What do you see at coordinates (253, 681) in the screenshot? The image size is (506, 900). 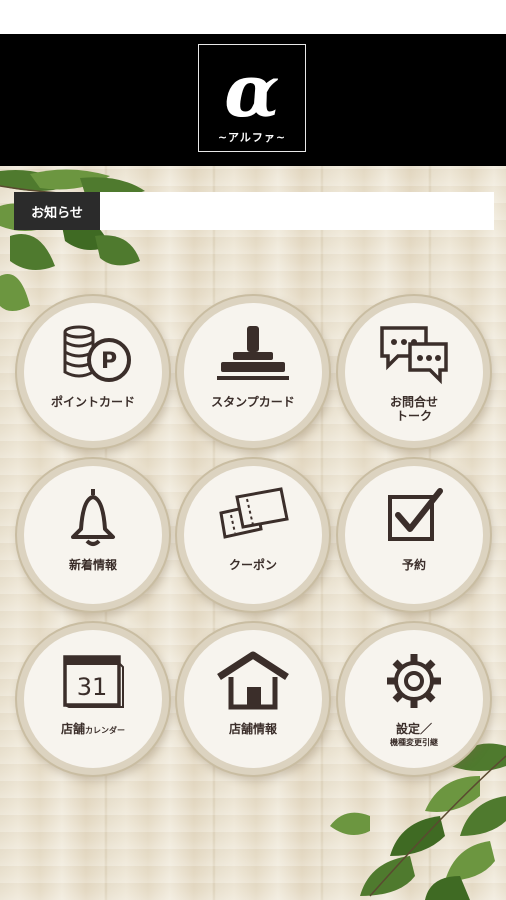 I see `house-icon` at bounding box center [253, 681].